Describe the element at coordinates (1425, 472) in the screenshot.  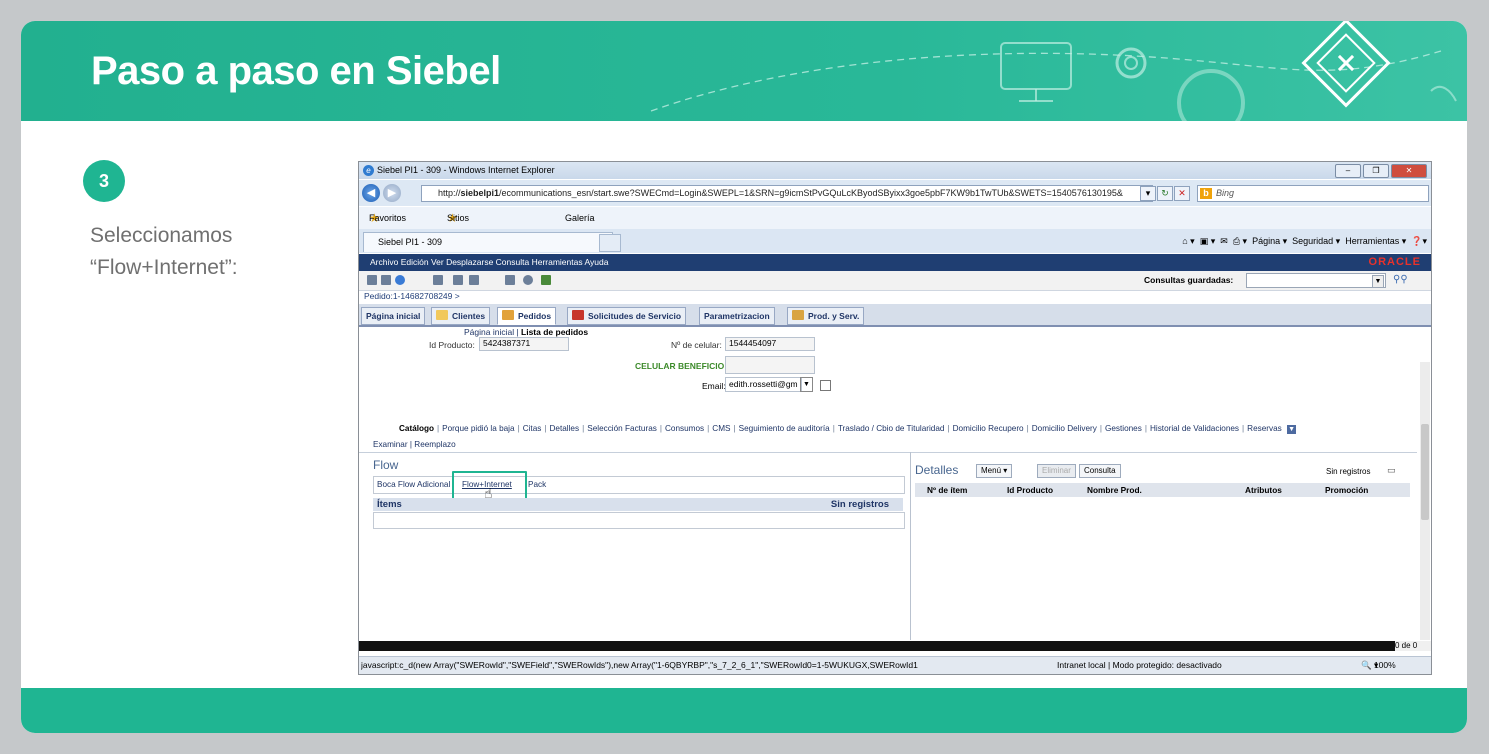
I see `scroll-thumb` at that location.